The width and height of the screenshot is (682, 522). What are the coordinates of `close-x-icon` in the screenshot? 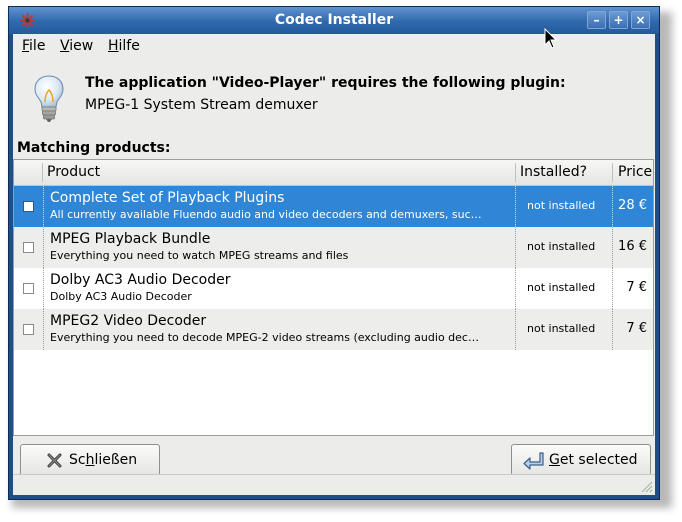 It's located at (54, 460).